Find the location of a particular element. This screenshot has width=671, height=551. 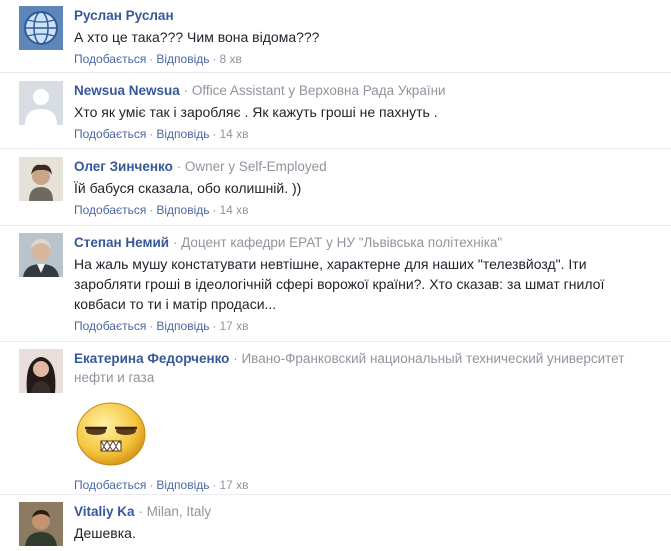

commenter-workplace: Office Assistant у Верховна Рада України is located at coordinates (319, 90).